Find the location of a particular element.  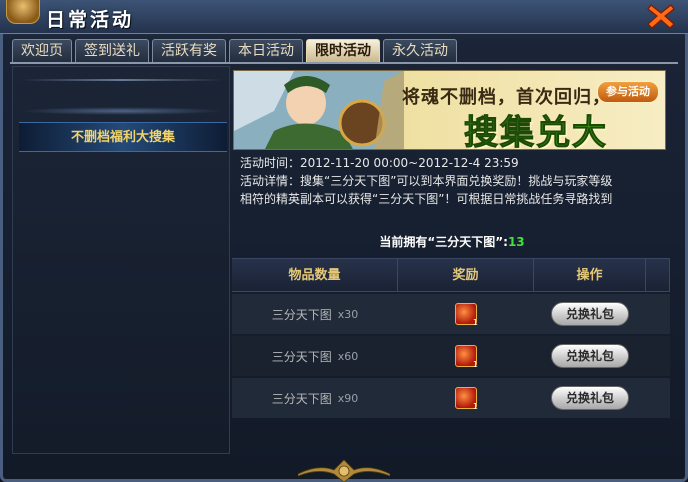

table-row: 三分天下图 x30 1 兑换礼包 is located at coordinates (451, 314).